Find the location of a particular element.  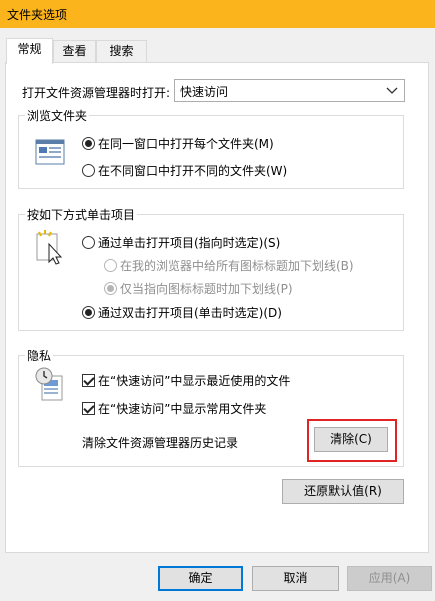

single-click-option: 通过单击打开项目(指向时选定)(S) is located at coordinates (181, 242).